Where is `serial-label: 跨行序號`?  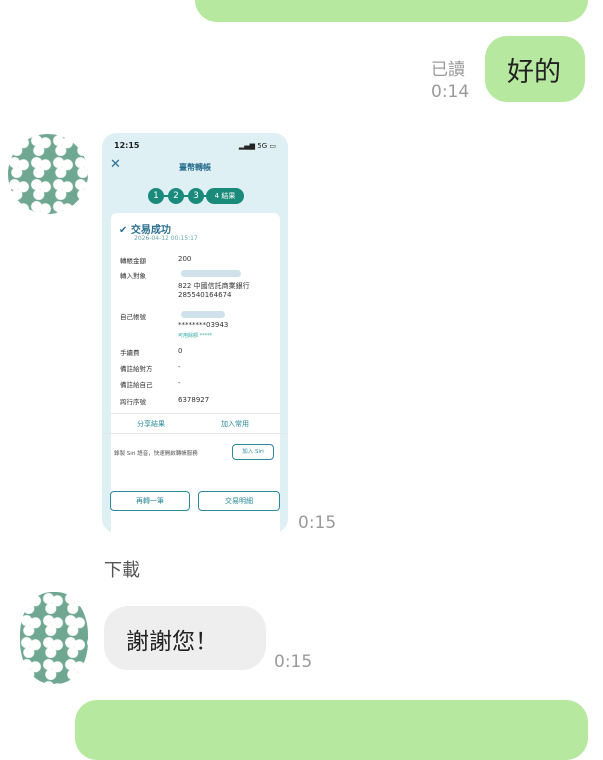 serial-label: 跨行序號 is located at coordinates (133, 402).